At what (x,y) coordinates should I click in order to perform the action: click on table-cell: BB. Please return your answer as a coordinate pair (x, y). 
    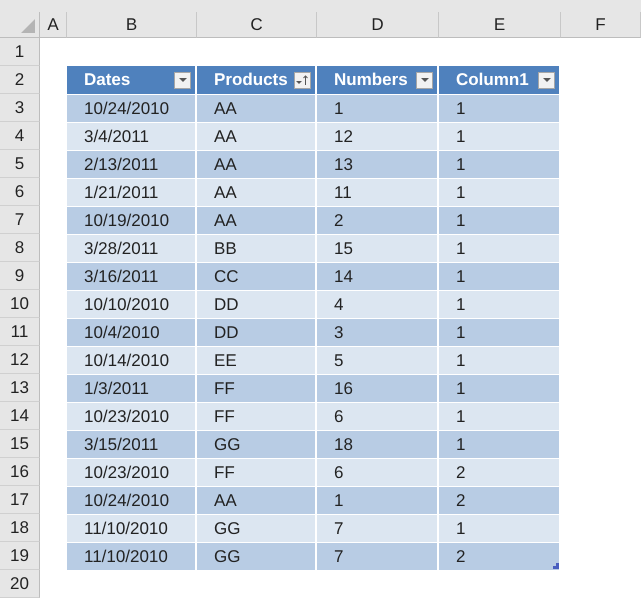
    Looking at the image, I should click on (257, 248).